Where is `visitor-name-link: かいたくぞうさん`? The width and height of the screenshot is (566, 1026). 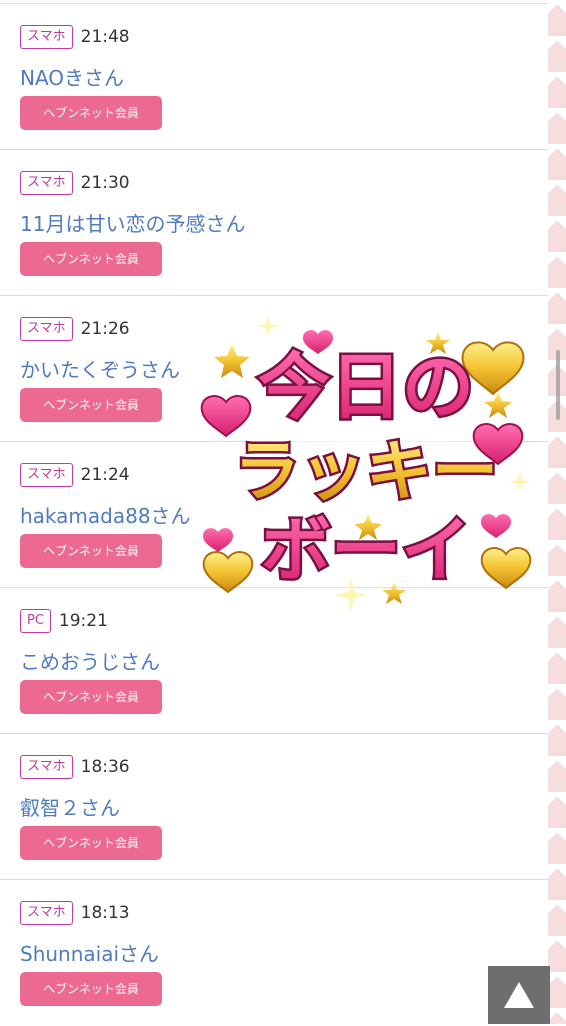 visitor-name-link: かいたくぞうさん is located at coordinates (100, 368).